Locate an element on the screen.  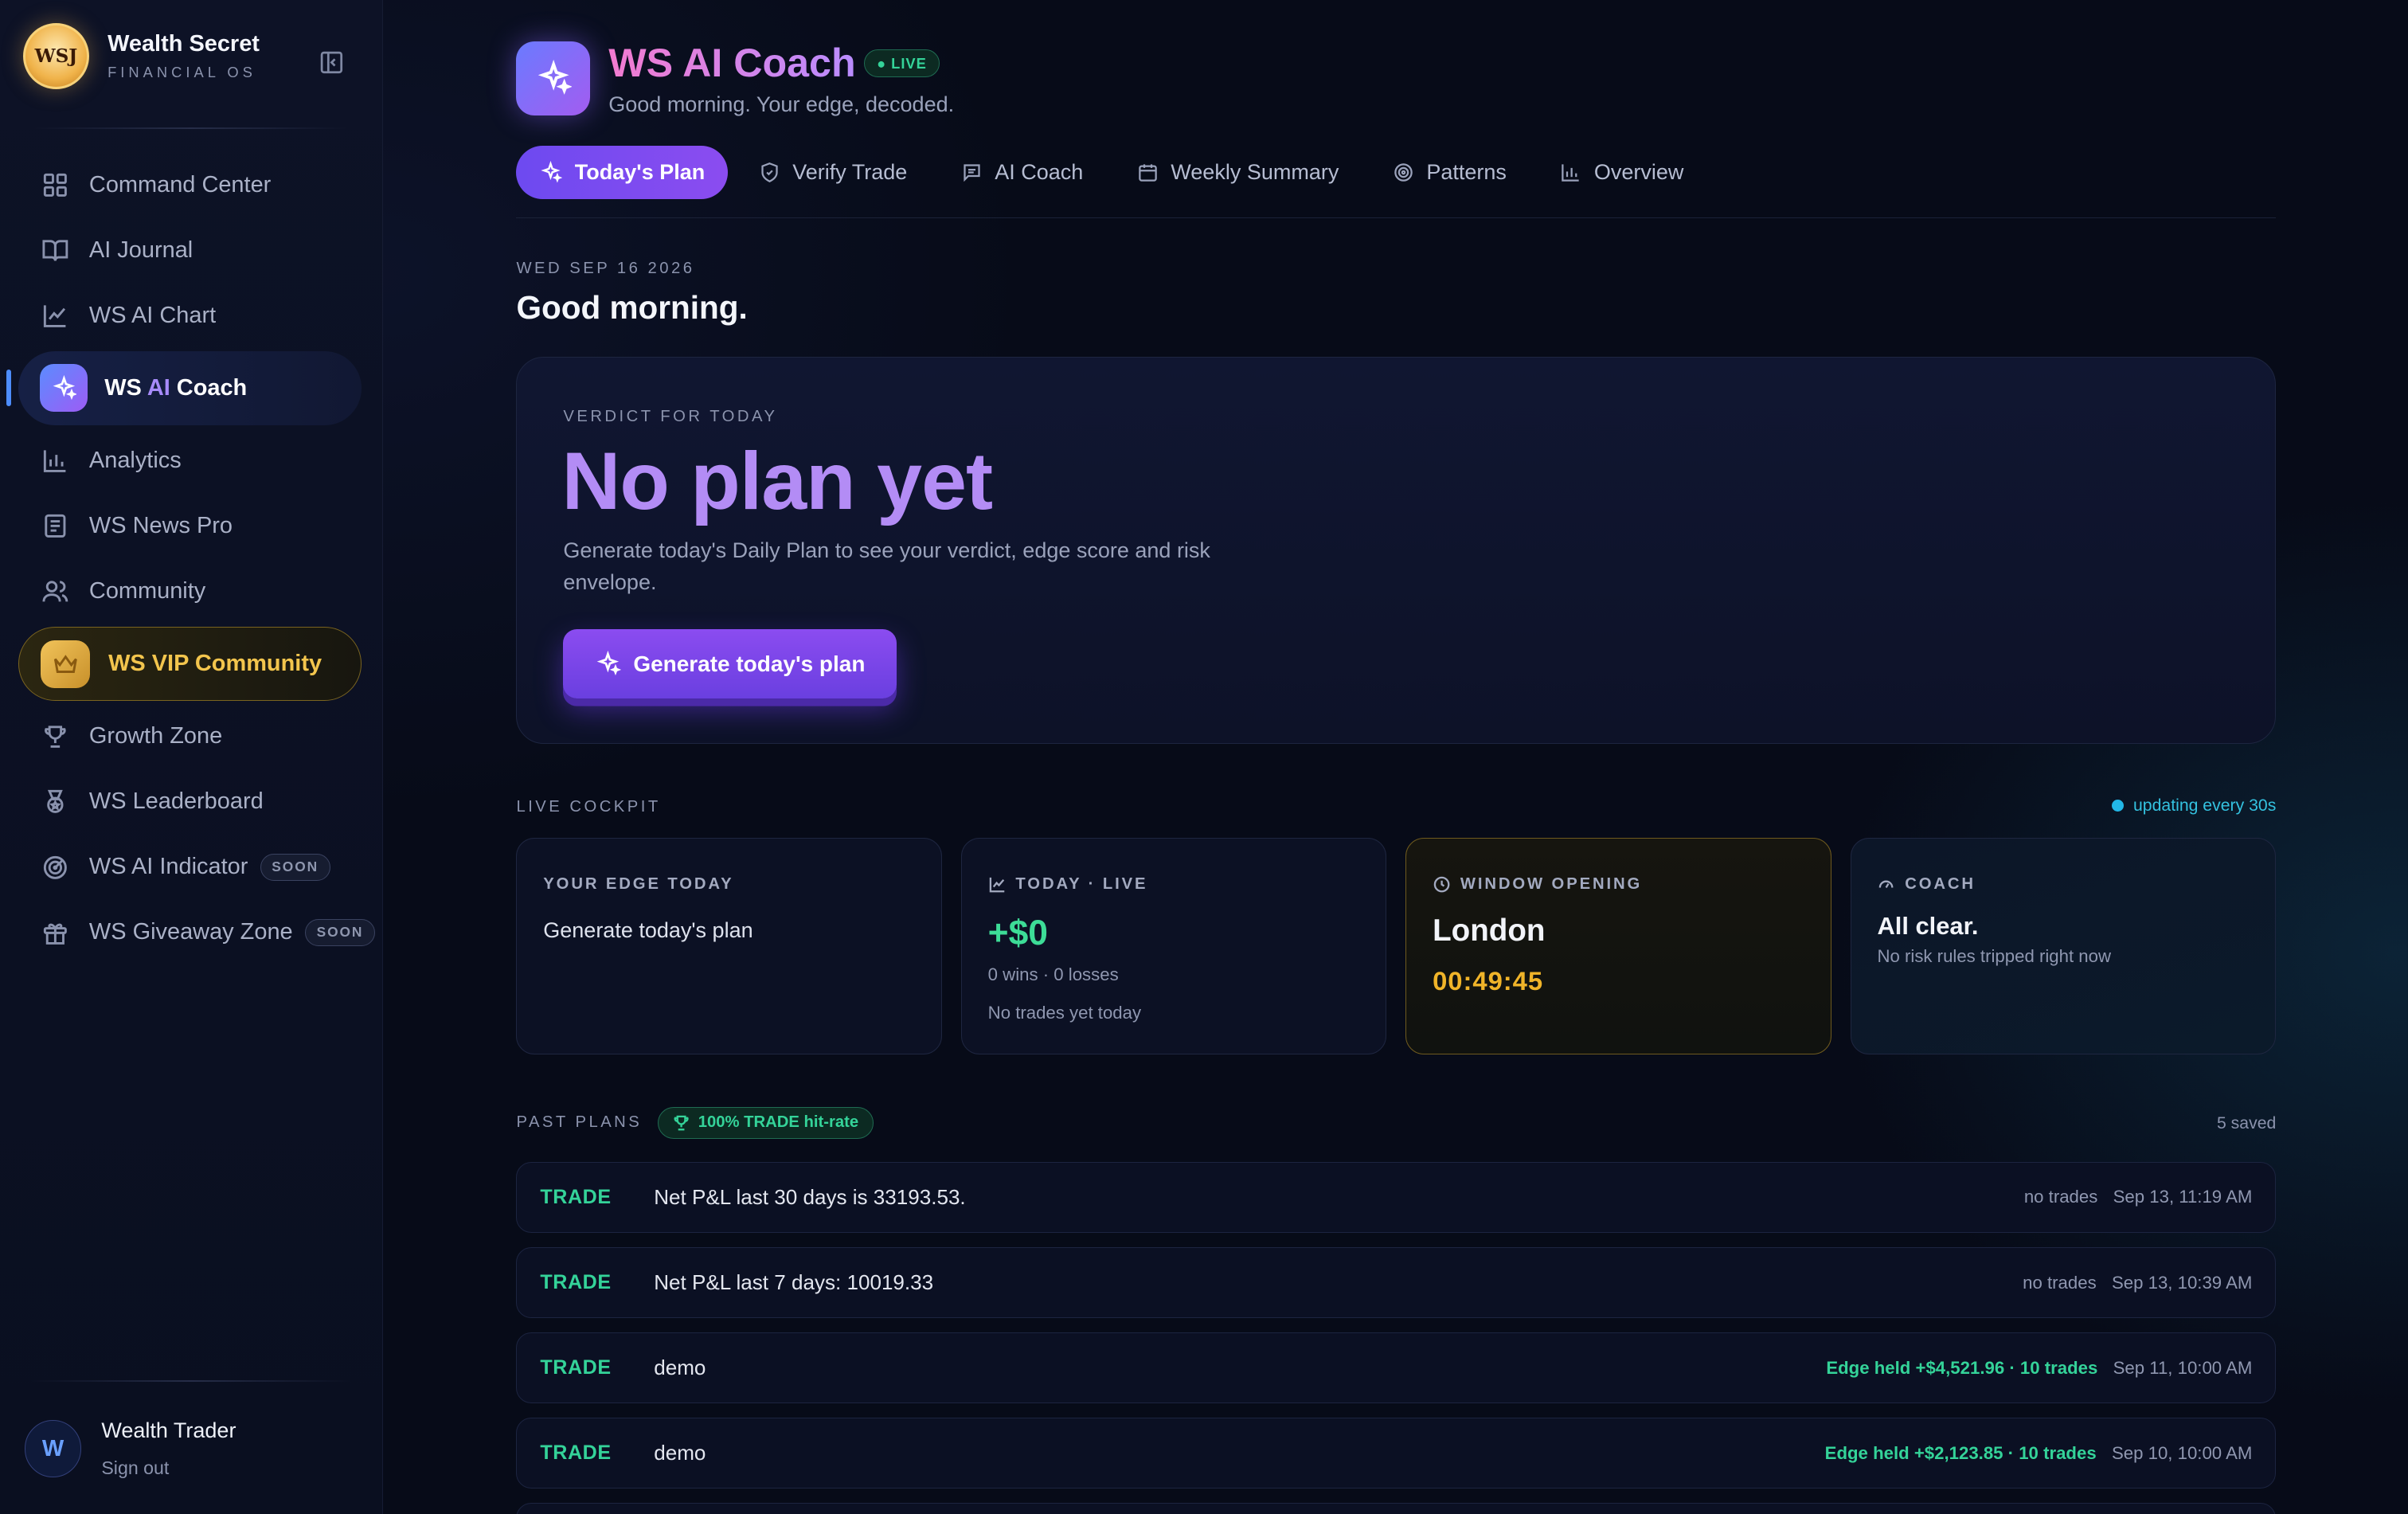
sidebar-item-ws-ai-chart: WS AI Chart is located at coordinates (196, 315).